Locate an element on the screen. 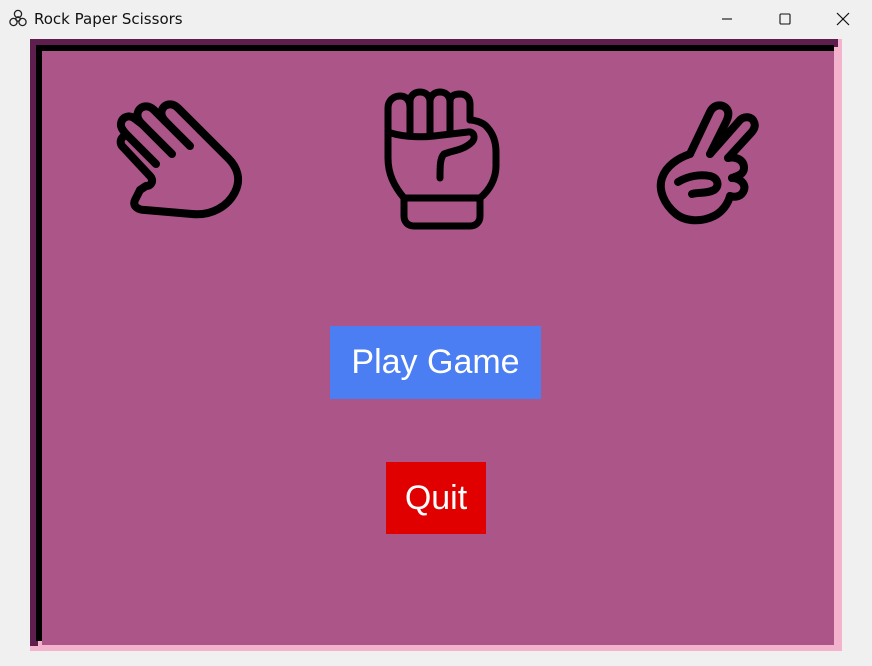 The image size is (872, 666). victory-hand-icon is located at coordinates (708, 162).